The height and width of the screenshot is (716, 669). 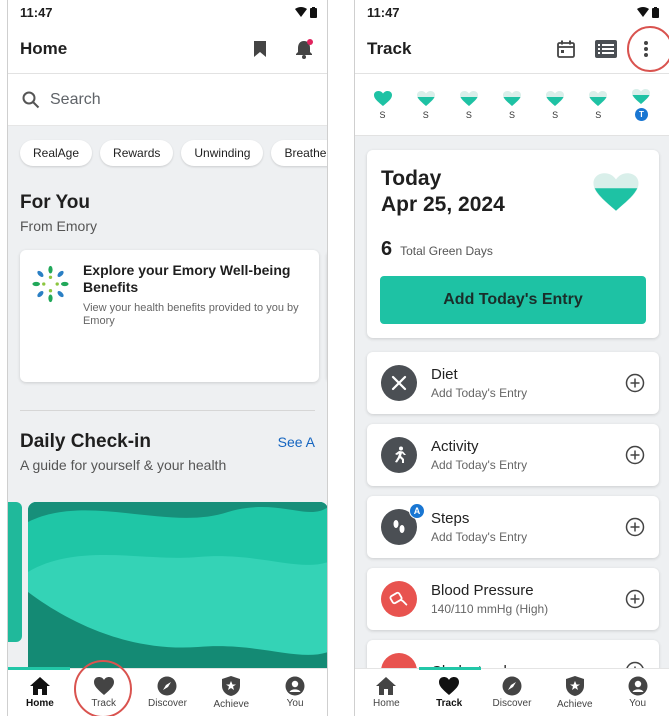 What do you see at coordinates (482, 590) in the screenshot?
I see `tracker-name: Blood Pressure` at bounding box center [482, 590].